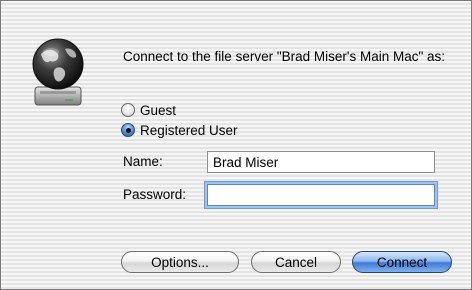  Describe the element at coordinates (158, 110) in the screenshot. I see `guest-label: Guest` at that location.